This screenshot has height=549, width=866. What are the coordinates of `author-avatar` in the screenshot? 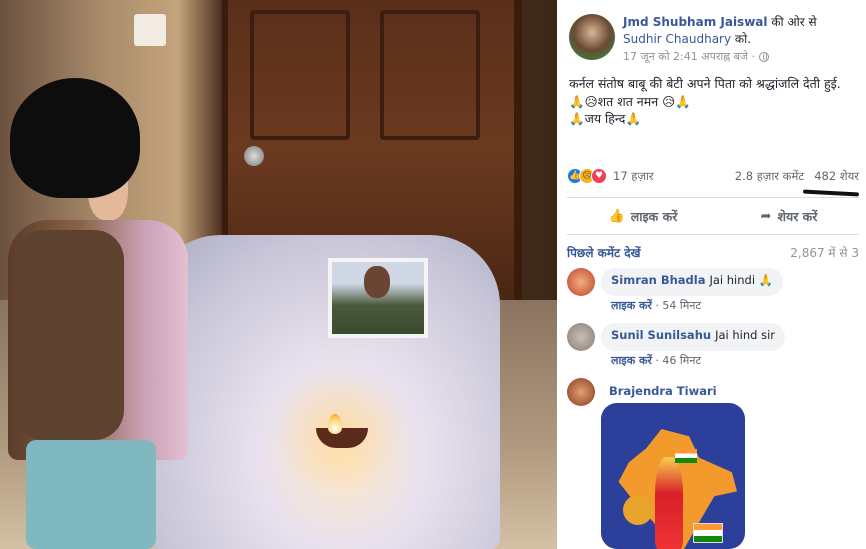 It's located at (592, 37).